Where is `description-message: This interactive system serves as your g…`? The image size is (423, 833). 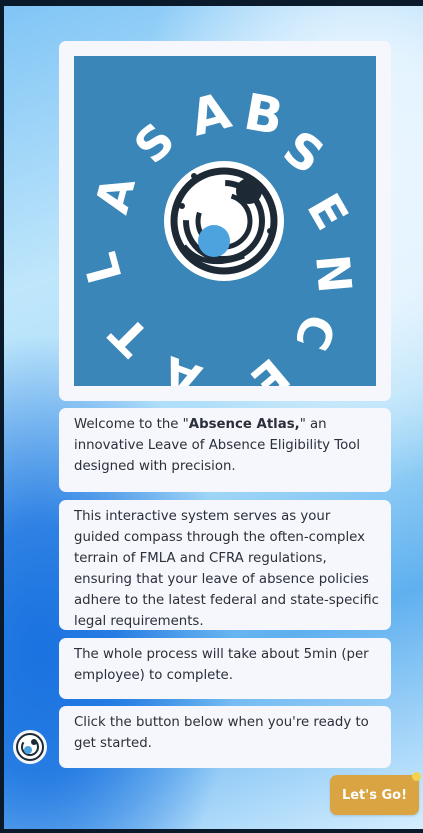 description-message: This interactive system serves as your g… is located at coordinates (225, 565).